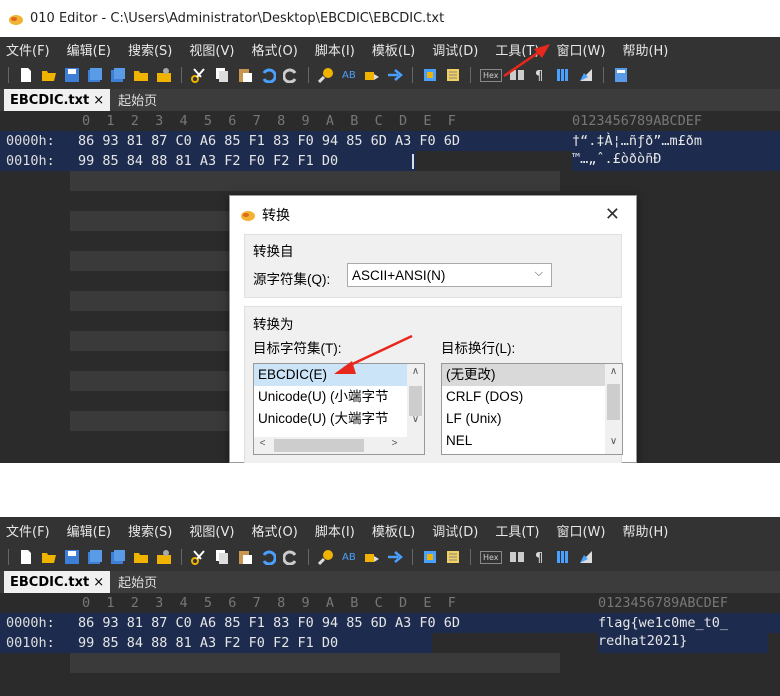  What do you see at coordinates (393, 49) in the screenshot?
I see `menu-template: 模板(L)` at bounding box center [393, 49].